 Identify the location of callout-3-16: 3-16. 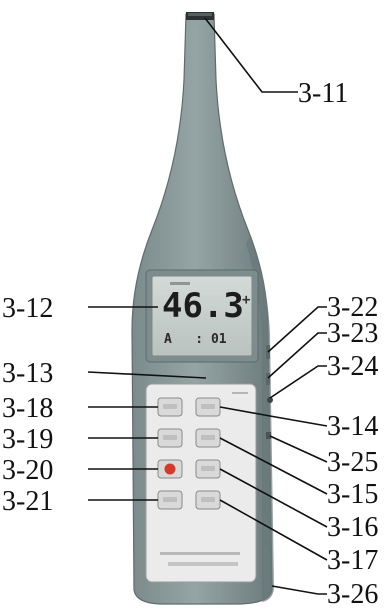
(352, 527).